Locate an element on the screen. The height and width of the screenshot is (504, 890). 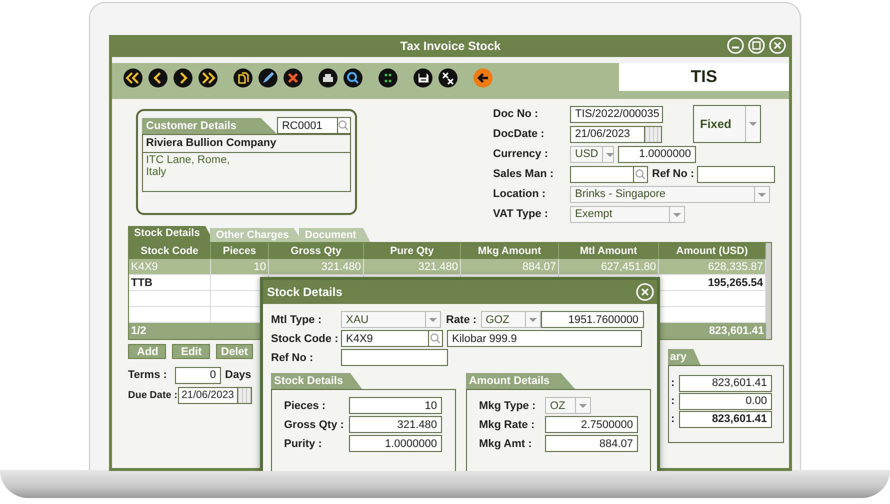
dialog-title: Stock Details is located at coordinates (304, 292).